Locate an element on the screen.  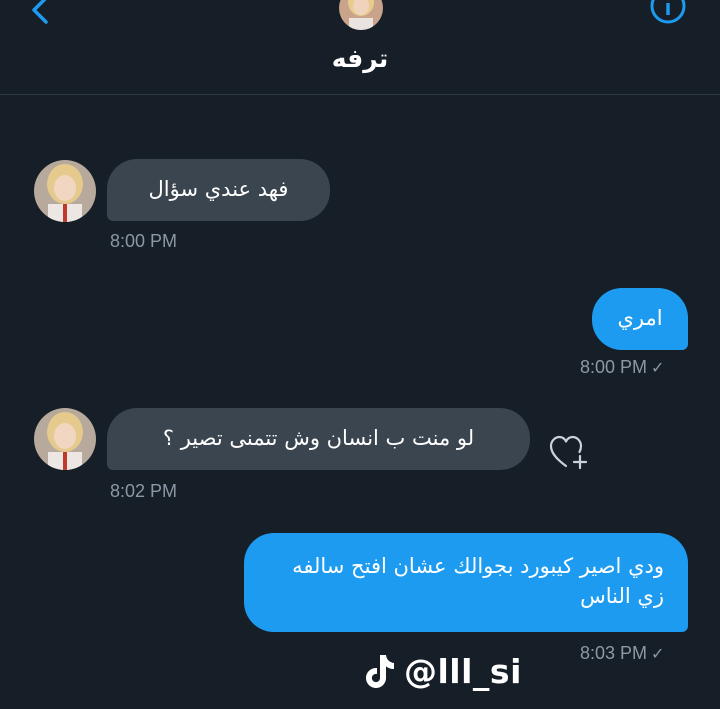
react-button is located at coordinates (571, 454).